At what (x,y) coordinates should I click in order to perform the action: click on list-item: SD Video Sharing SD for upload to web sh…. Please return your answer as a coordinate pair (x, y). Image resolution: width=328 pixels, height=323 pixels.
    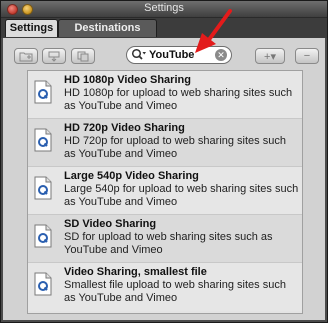
    Looking at the image, I should click on (165, 239).